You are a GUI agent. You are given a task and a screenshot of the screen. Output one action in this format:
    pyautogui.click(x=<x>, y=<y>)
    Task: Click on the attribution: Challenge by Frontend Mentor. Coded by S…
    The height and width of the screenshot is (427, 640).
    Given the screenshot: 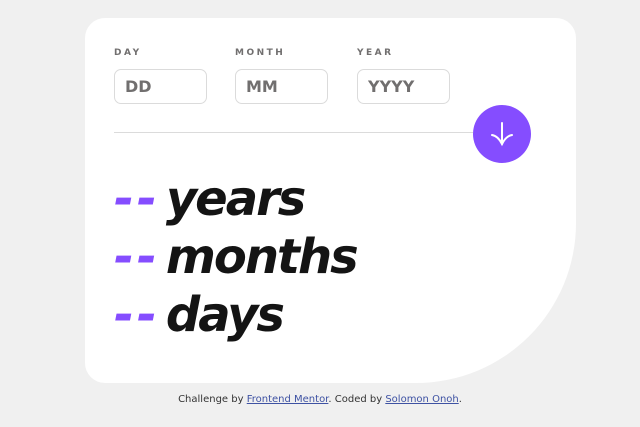 What is the action you would take?
    pyautogui.click(x=320, y=399)
    